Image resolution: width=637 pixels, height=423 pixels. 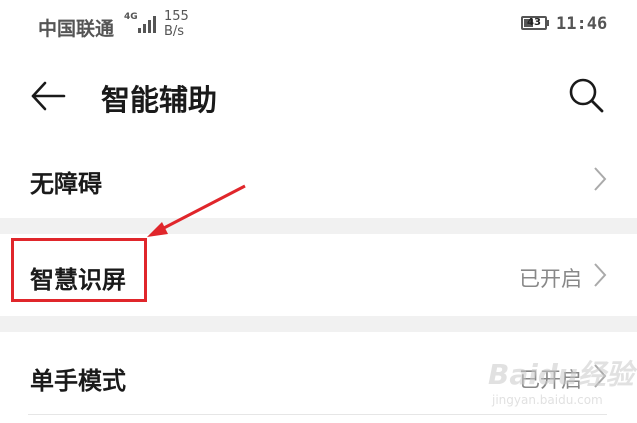 I want to click on back-button, so click(x=48, y=96).